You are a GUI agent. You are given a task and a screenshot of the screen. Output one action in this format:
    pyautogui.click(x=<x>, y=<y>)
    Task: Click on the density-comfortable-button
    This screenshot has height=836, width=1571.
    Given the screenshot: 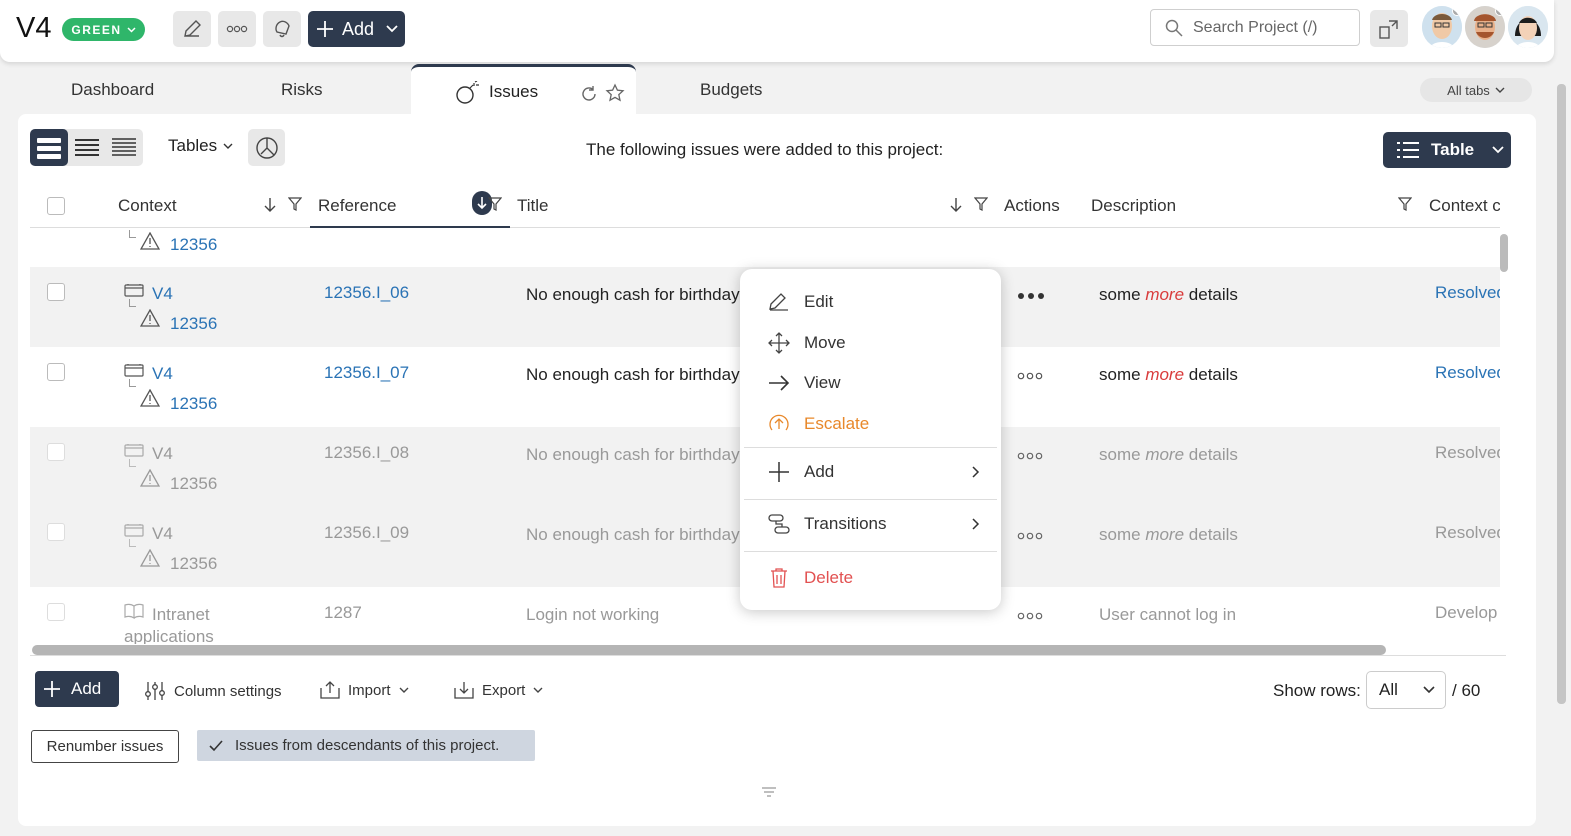 What is the action you would take?
    pyautogui.click(x=49, y=147)
    